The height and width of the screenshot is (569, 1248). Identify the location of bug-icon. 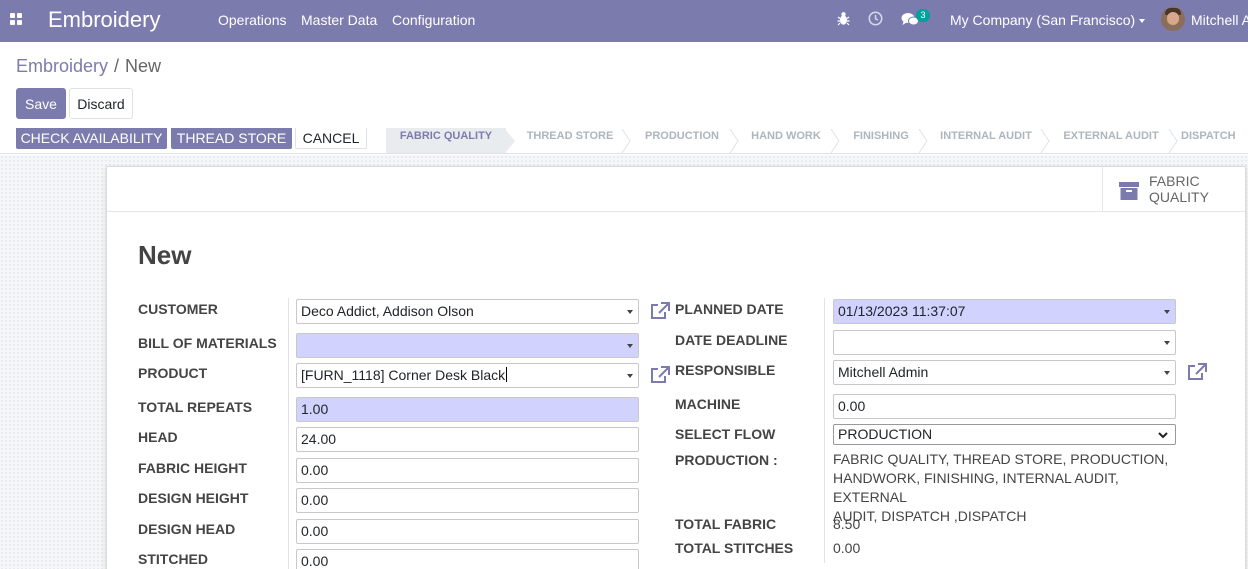
(843, 18).